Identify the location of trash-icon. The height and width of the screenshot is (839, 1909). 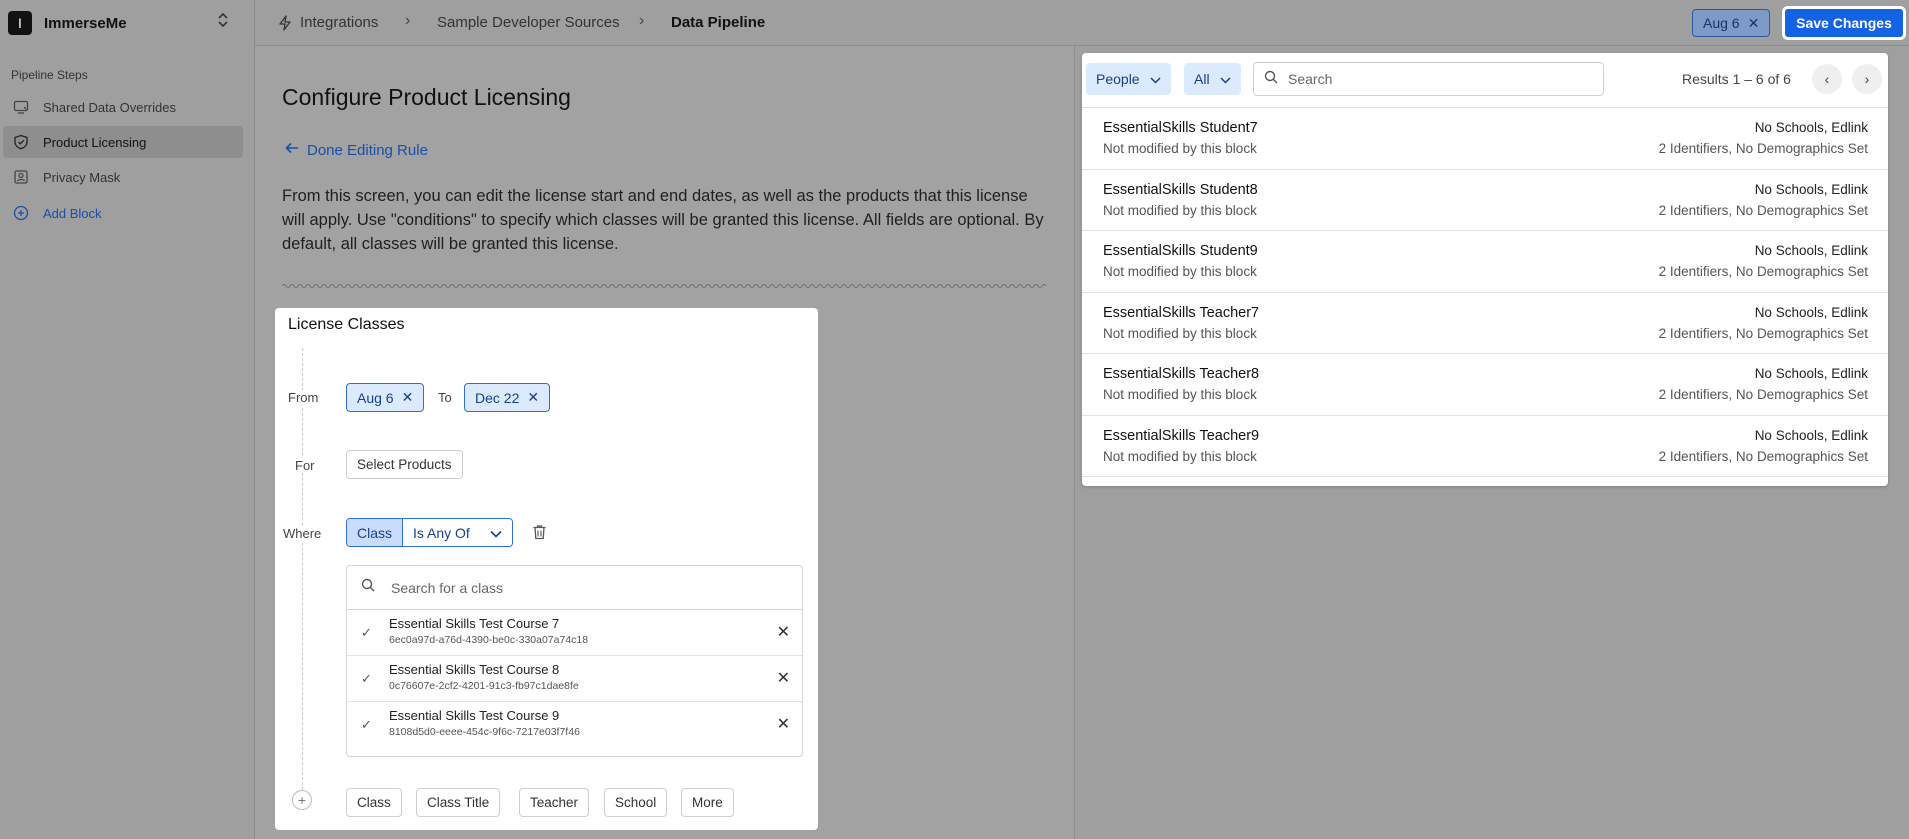
(539, 534).